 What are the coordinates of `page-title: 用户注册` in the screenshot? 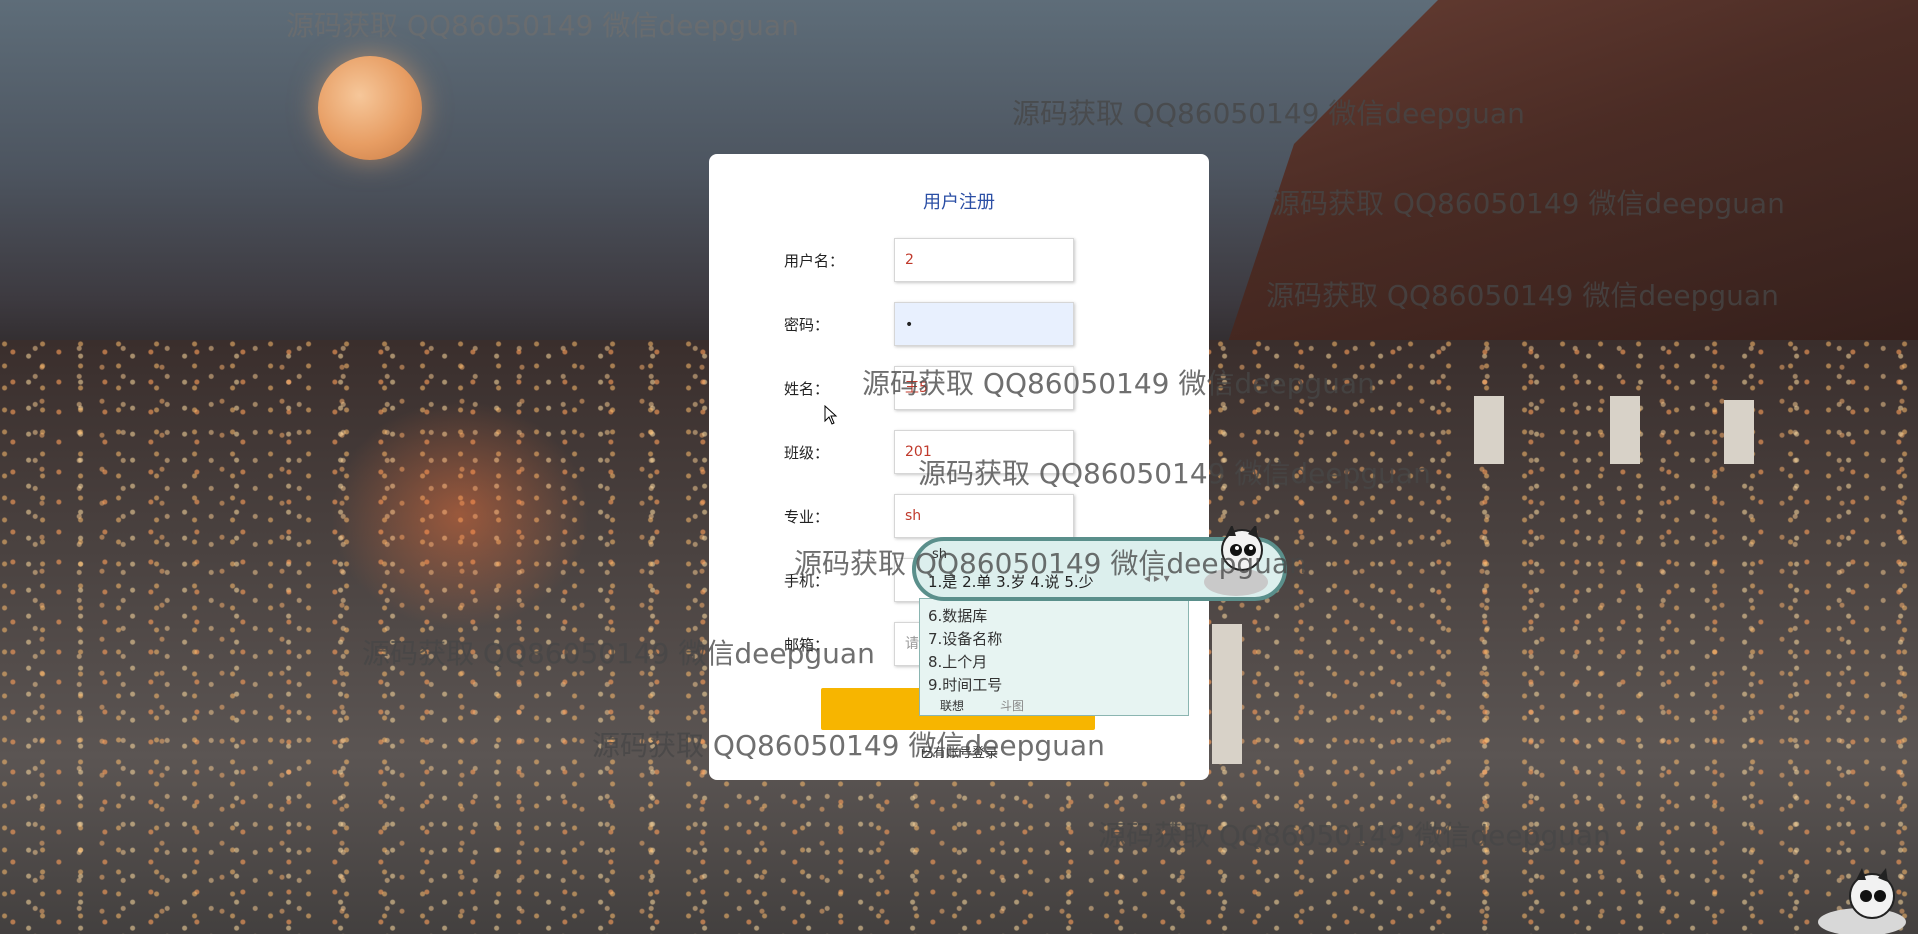 It's located at (959, 202).